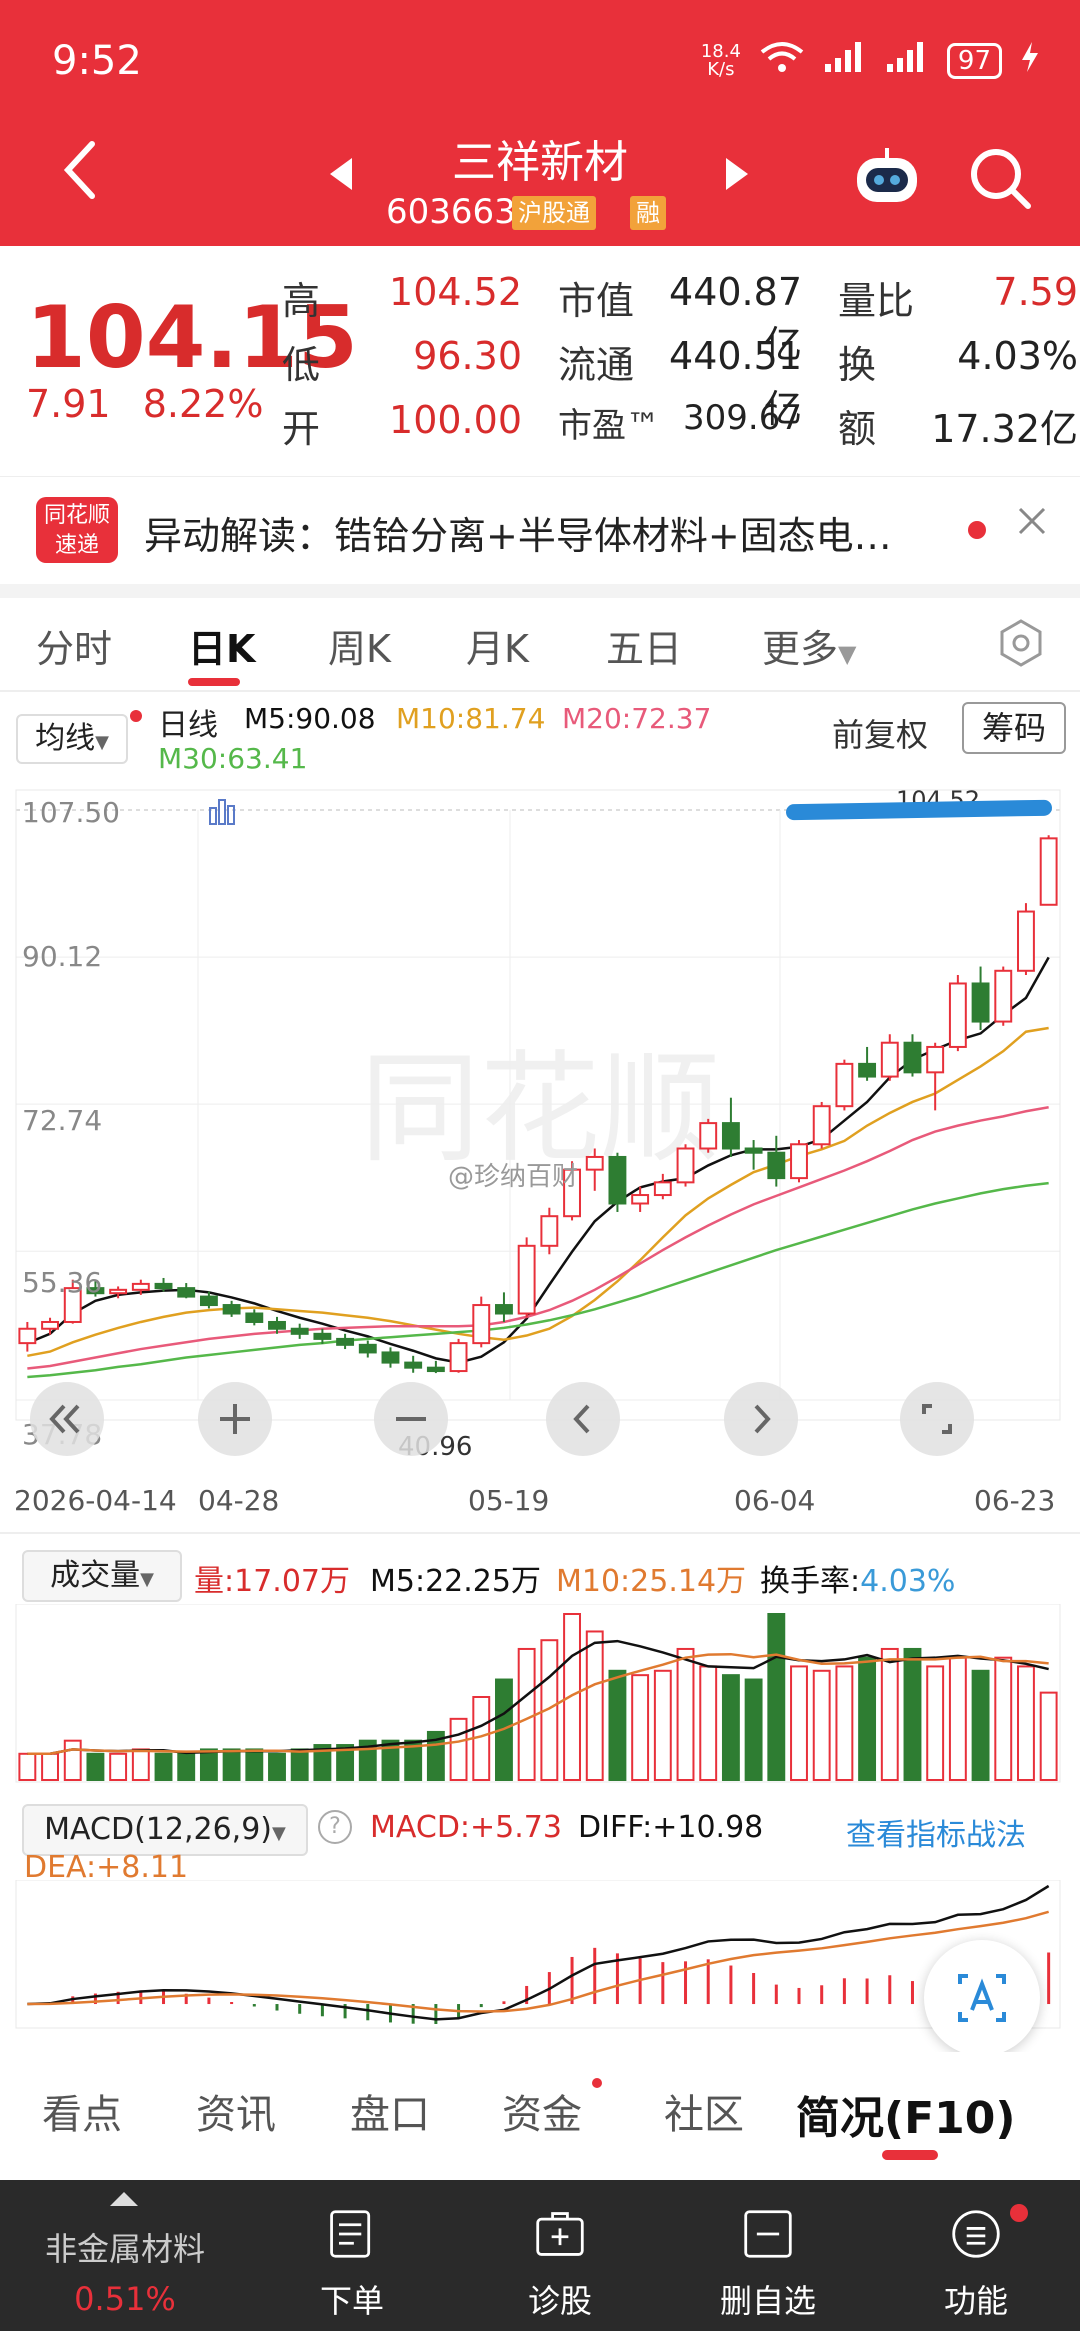  Describe the element at coordinates (560, 2255) in the screenshot. I see `stock-diagnosis-button: 诊股` at that location.